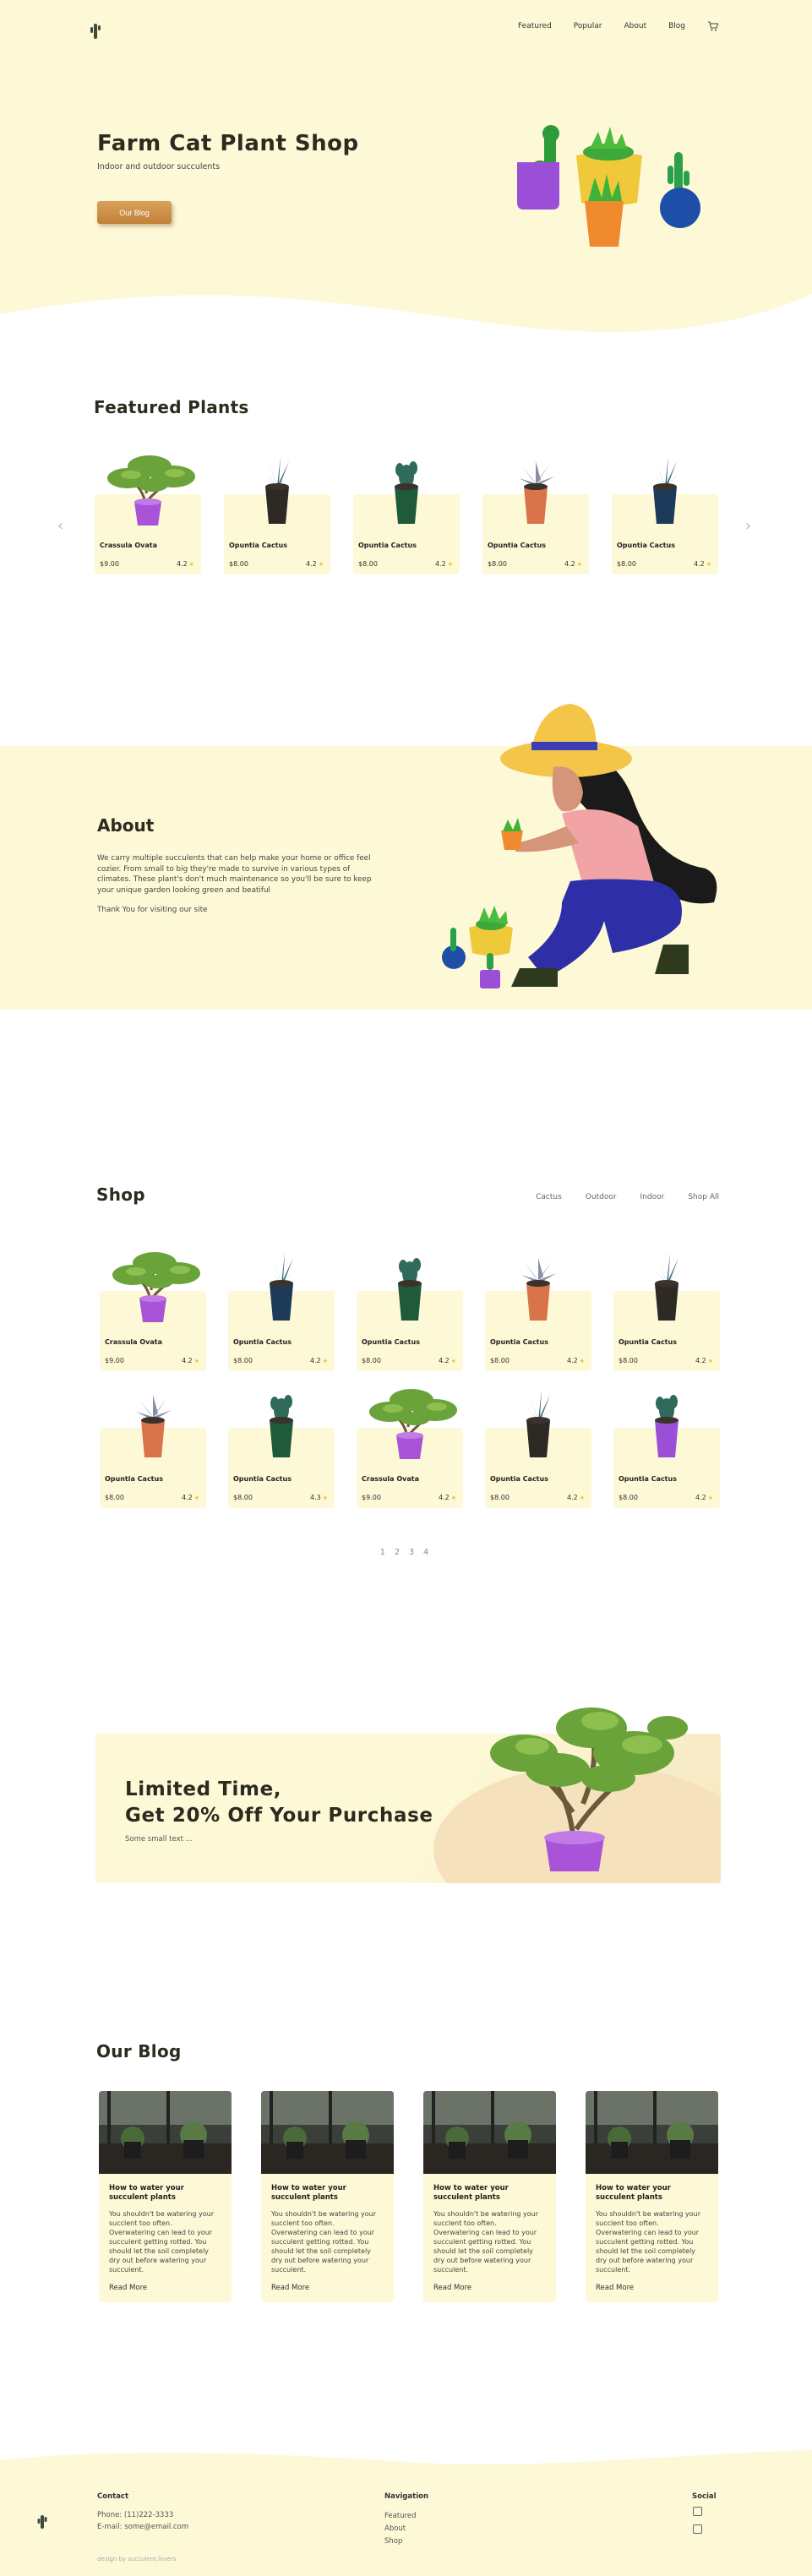 The image size is (812, 2576). What do you see at coordinates (676, 26) in the screenshot?
I see `nav-blog: Blog` at bounding box center [676, 26].